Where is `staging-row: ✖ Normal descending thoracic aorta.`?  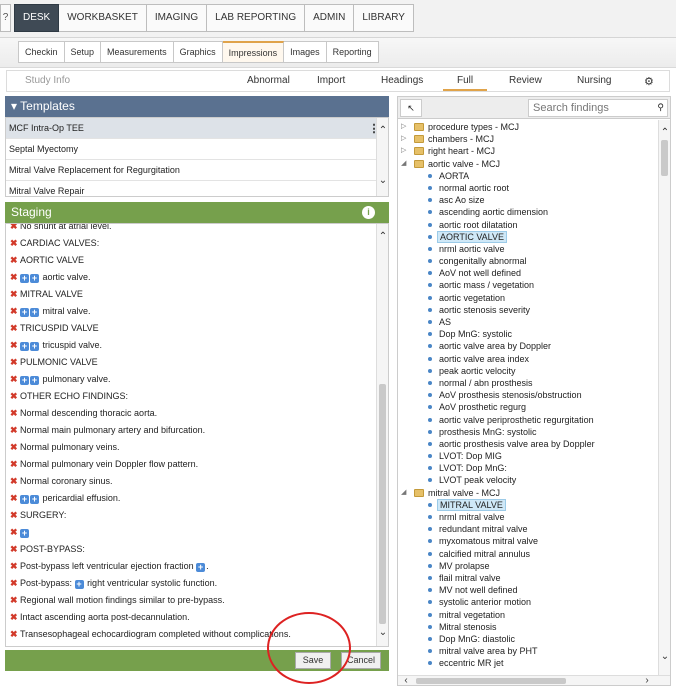
staging-row: ✖ Normal descending thoracic aorta. is located at coordinates (197, 413).